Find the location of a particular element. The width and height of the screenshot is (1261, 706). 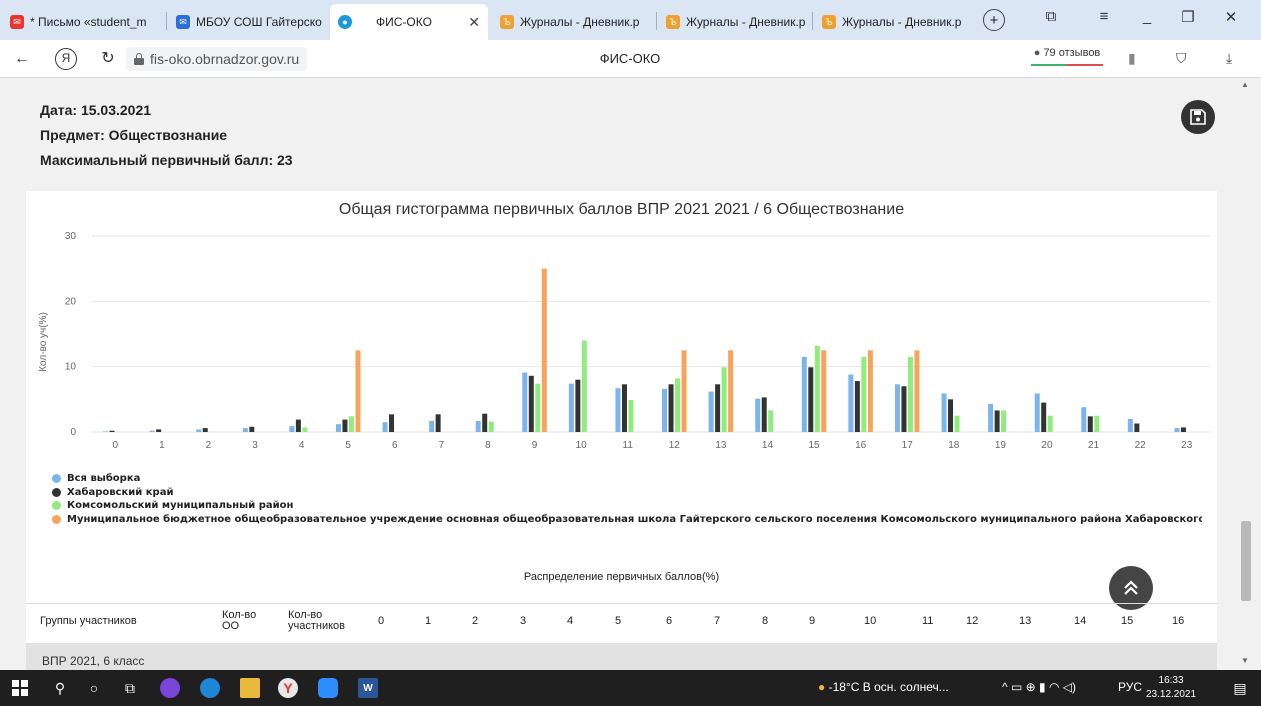

cortana-icon: ○ is located at coordinates (94, 688).